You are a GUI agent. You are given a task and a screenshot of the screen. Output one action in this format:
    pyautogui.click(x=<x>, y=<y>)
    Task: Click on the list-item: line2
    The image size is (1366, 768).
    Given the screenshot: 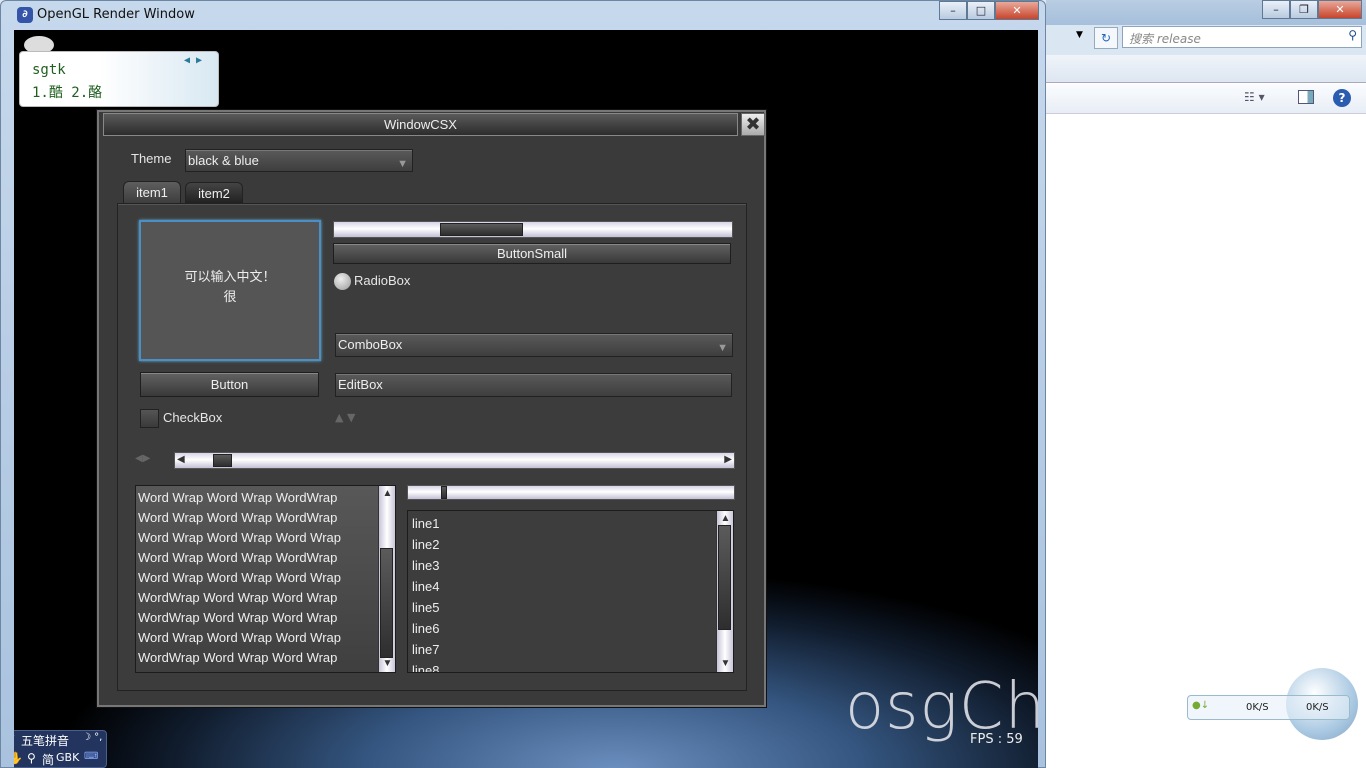 What is the action you would take?
    pyautogui.click(x=572, y=544)
    